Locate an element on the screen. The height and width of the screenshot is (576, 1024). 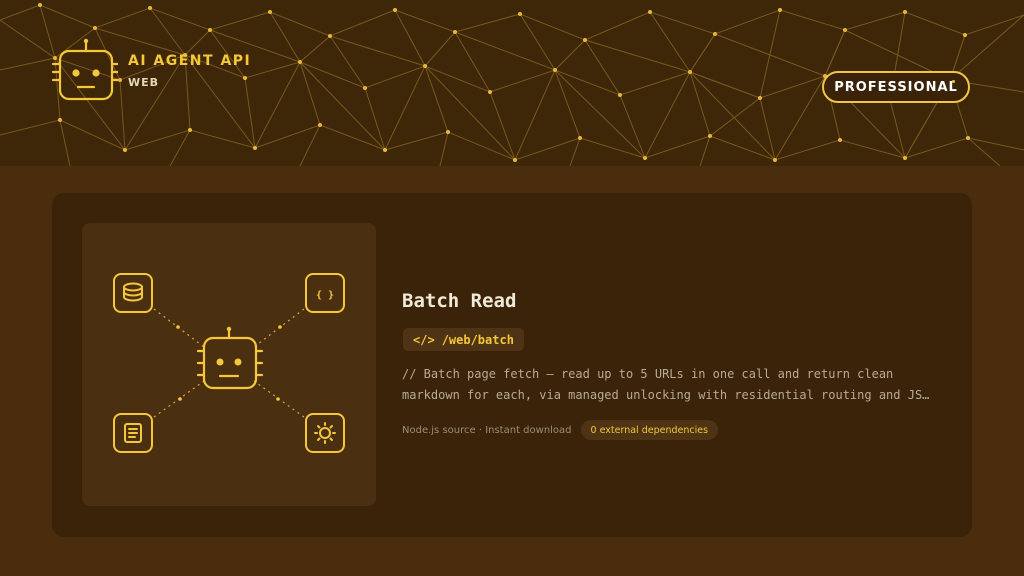
brand-subtitle: WEB is located at coordinates (144, 82).